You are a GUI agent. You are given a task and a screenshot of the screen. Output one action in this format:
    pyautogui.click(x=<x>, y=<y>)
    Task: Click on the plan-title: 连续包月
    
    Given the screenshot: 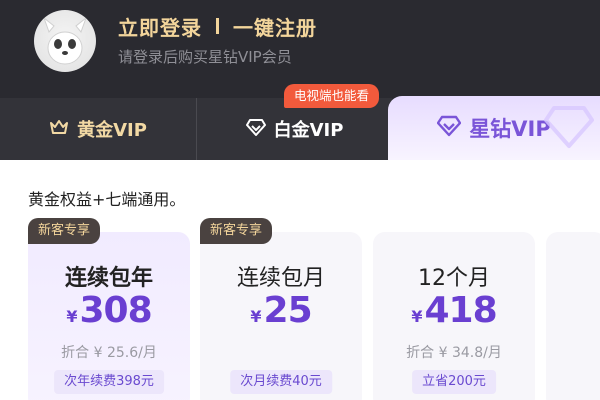 What is the action you would take?
    pyautogui.click(x=280, y=278)
    